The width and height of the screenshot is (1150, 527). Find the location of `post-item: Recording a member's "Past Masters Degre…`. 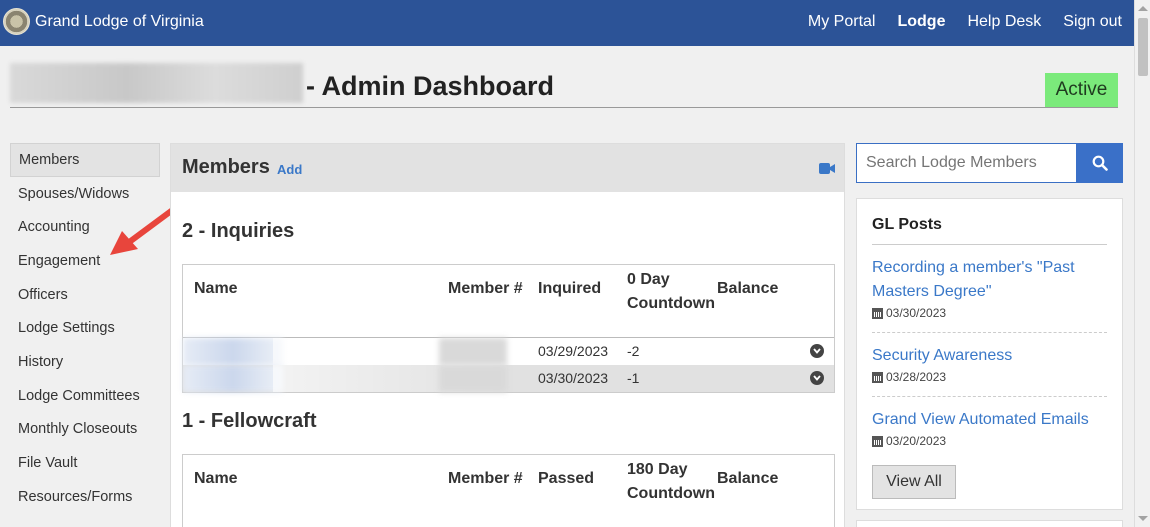

post-item: Recording a member's "Past Masters Degre… is located at coordinates (989, 288).